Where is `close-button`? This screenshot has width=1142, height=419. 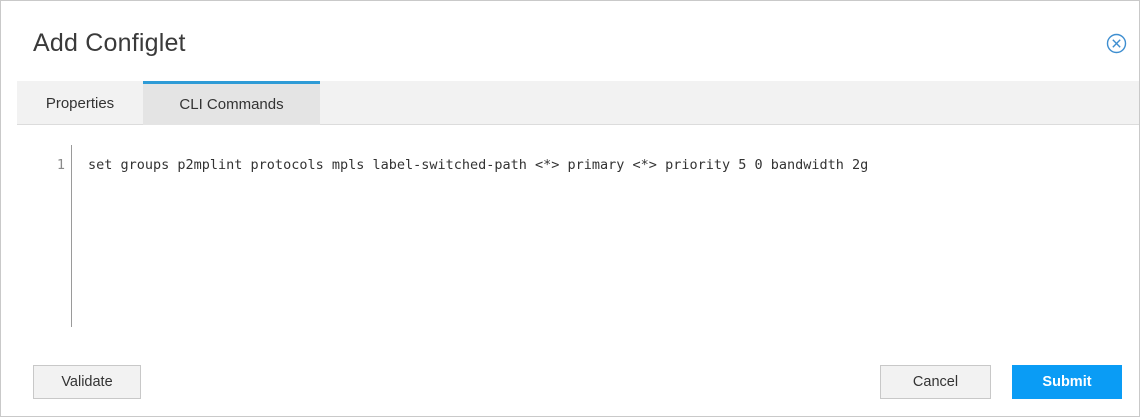
close-button is located at coordinates (1116, 43).